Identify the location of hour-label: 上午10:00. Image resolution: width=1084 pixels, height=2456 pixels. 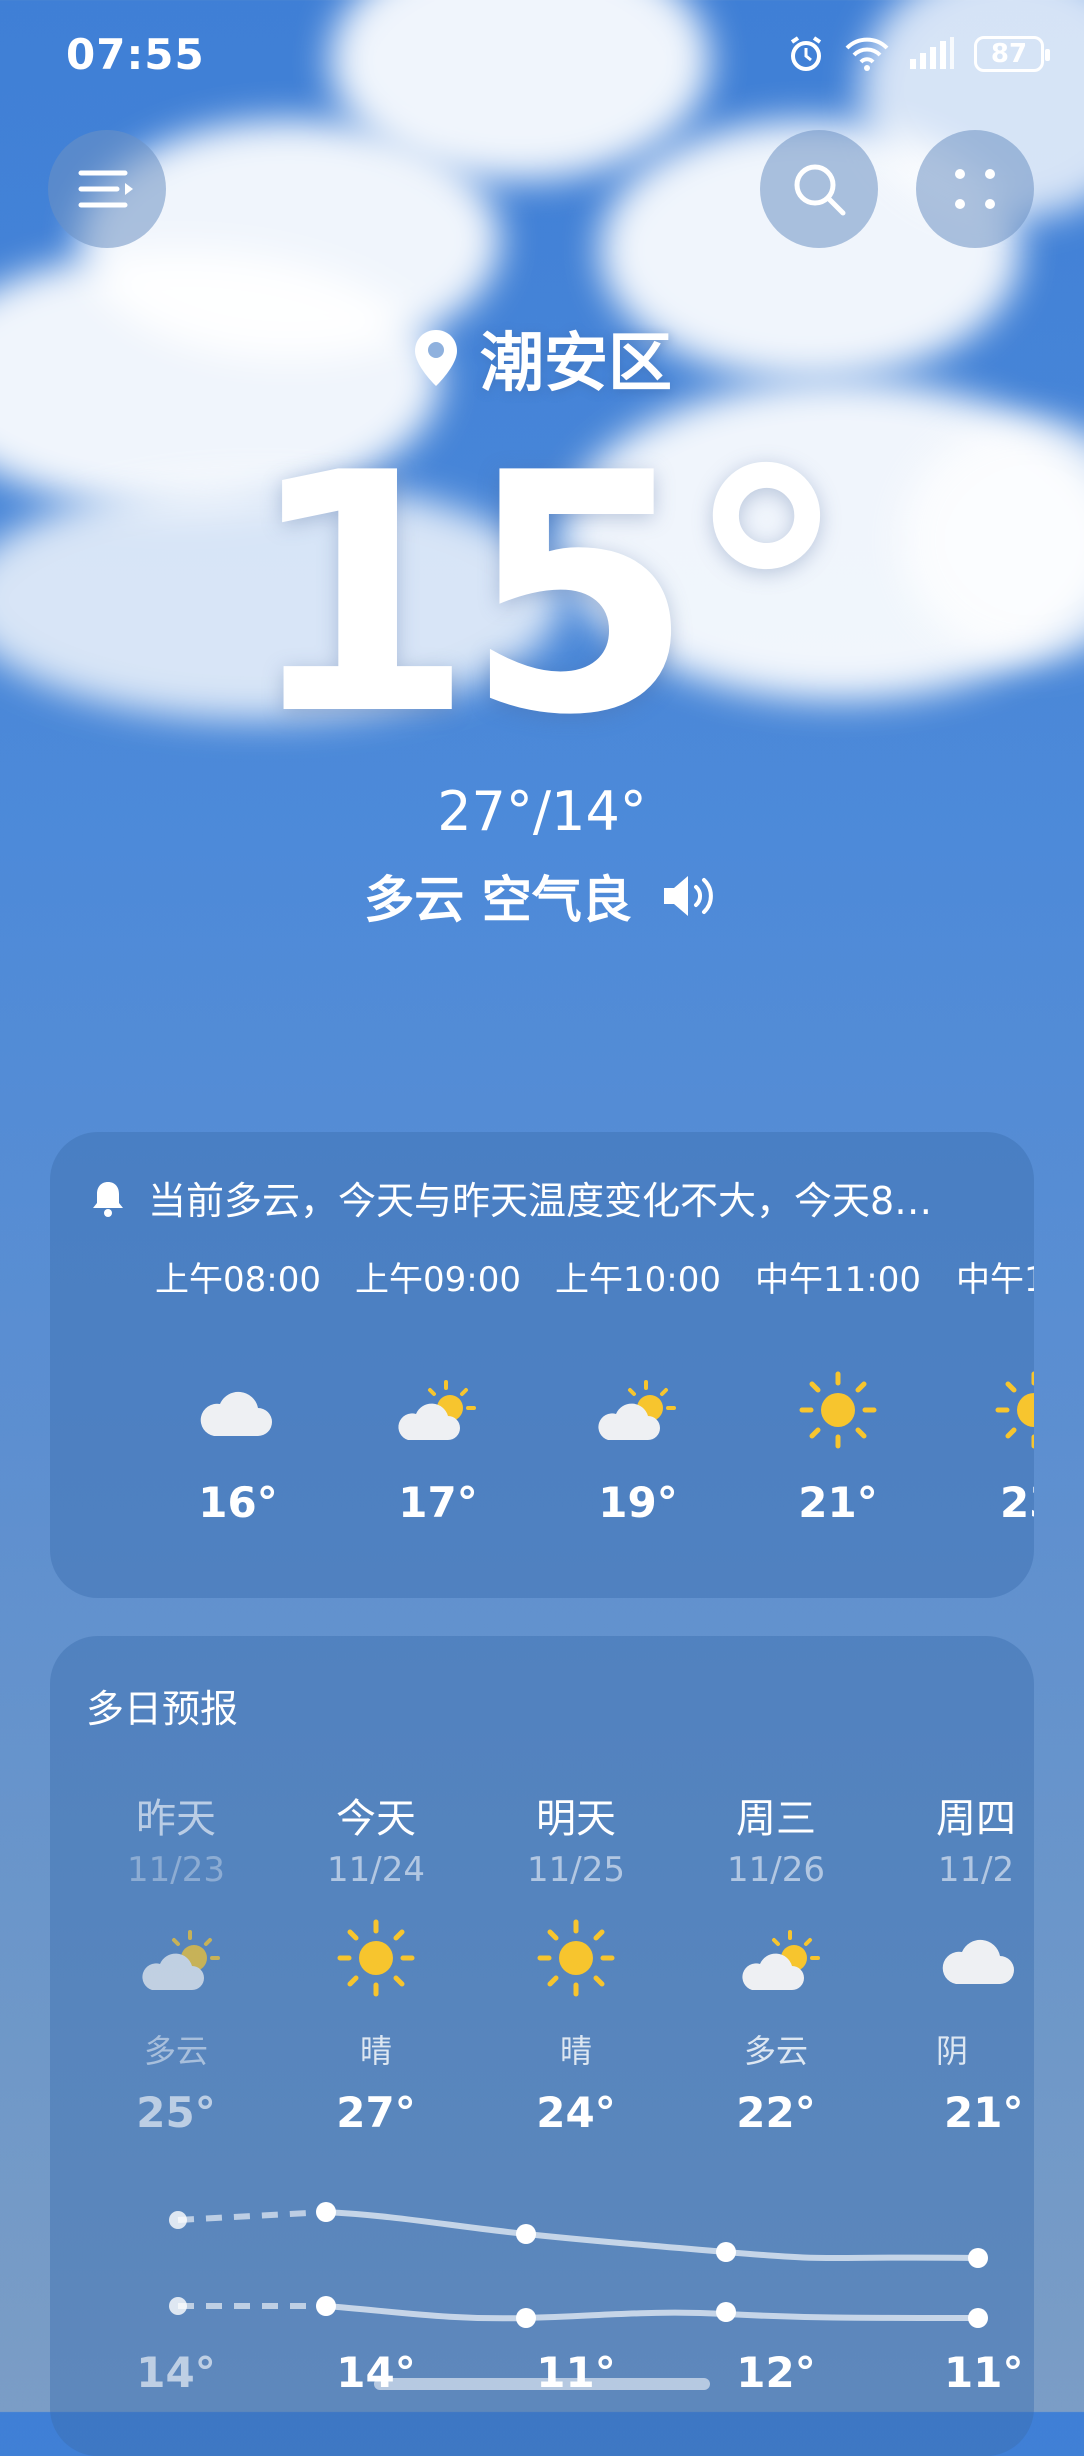
(638, 1280).